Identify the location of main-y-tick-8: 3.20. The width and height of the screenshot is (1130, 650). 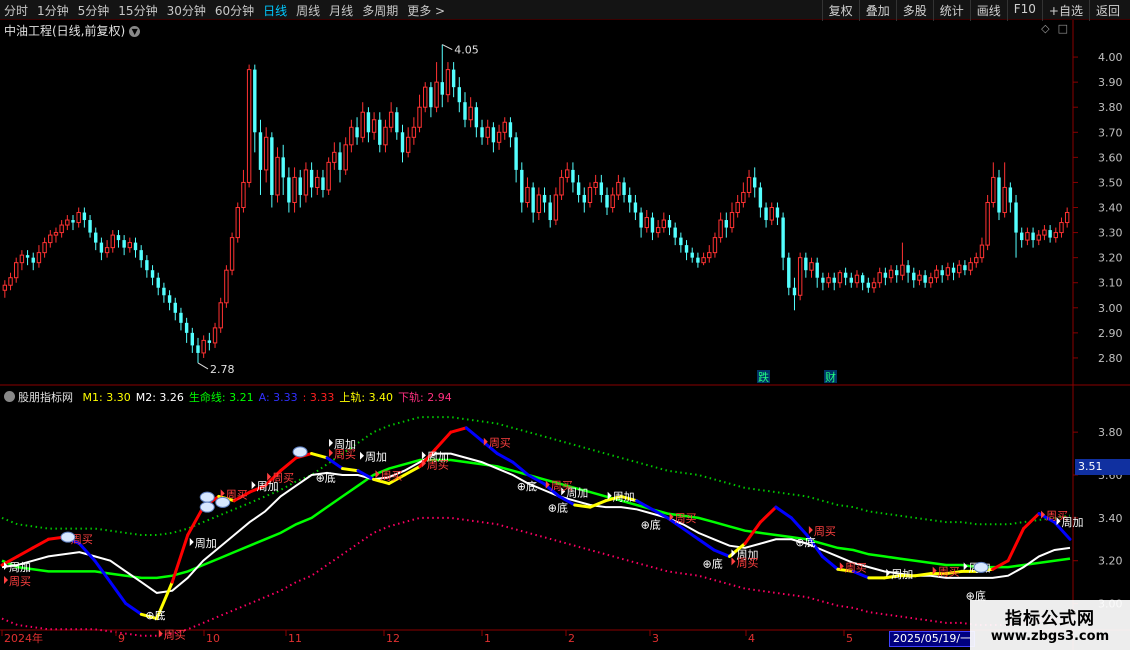
(1110, 258).